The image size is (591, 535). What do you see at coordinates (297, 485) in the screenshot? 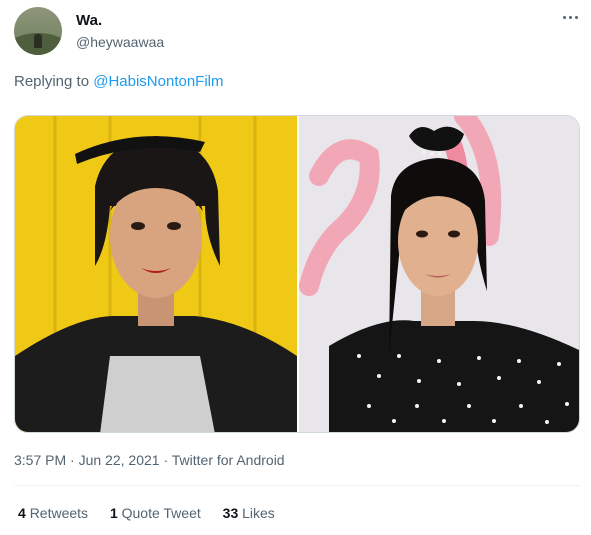
I see `divider` at bounding box center [297, 485].